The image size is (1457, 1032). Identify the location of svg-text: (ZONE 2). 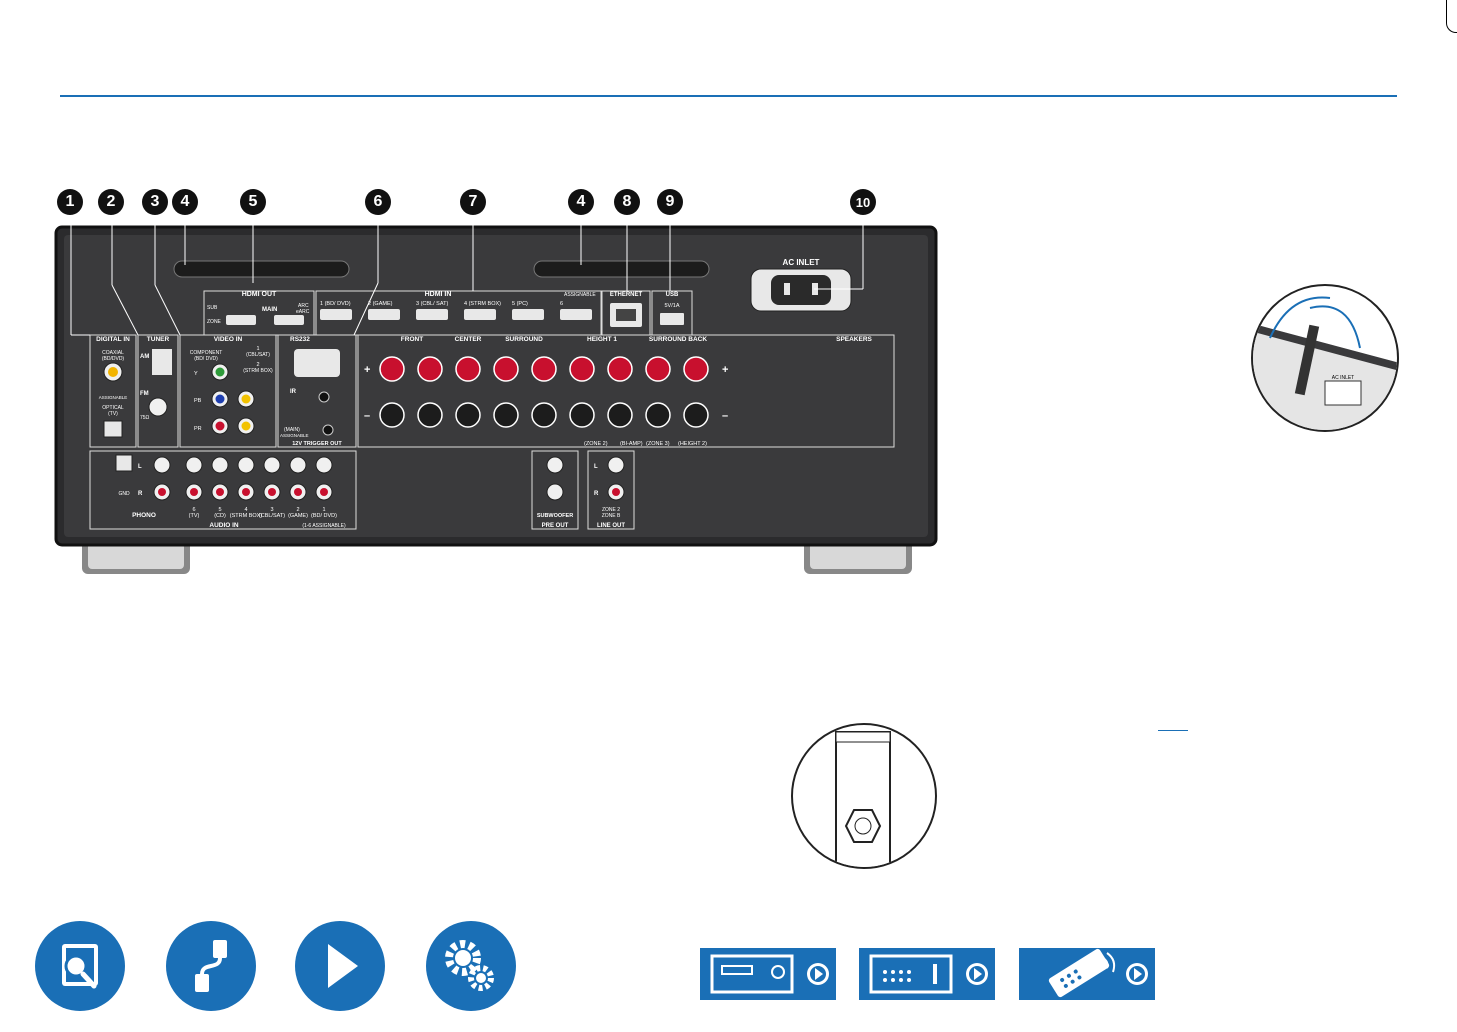
(596, 444).